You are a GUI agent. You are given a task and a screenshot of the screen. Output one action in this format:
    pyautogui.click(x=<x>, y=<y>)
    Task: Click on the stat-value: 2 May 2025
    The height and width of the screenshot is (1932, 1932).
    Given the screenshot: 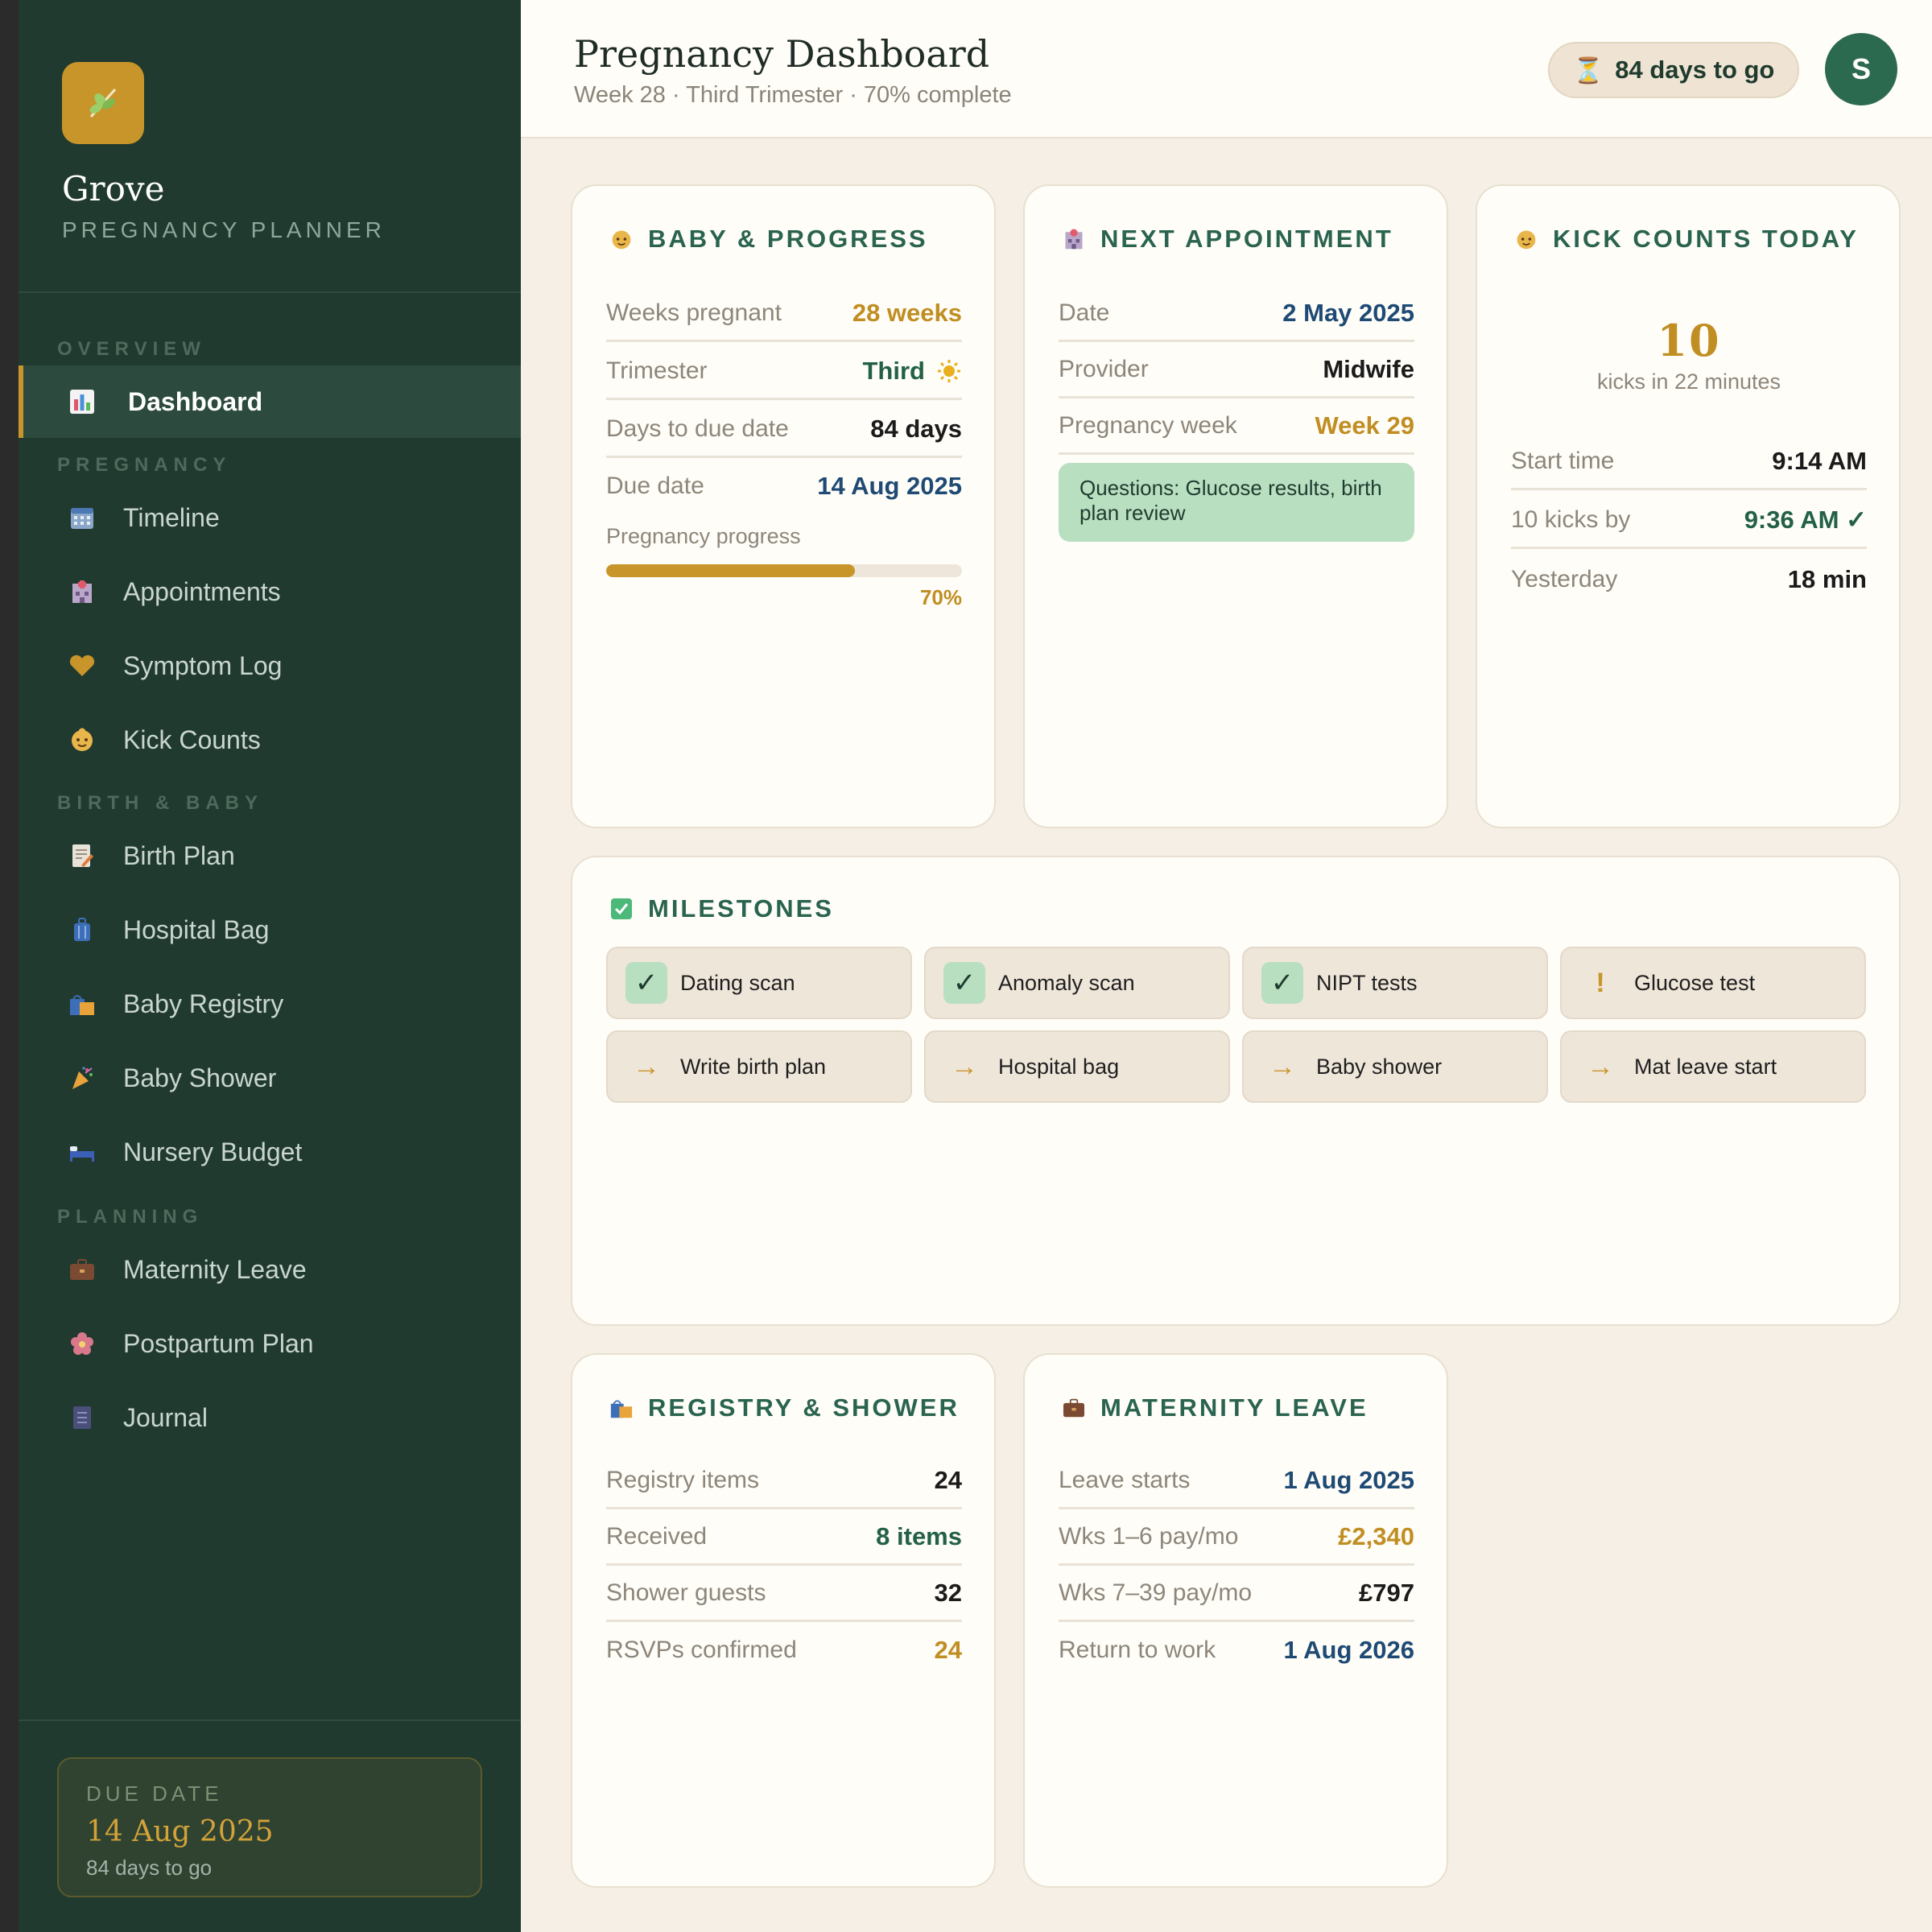 What is the action you would take?
    pyautogui.click(x=1348, y=312)
    